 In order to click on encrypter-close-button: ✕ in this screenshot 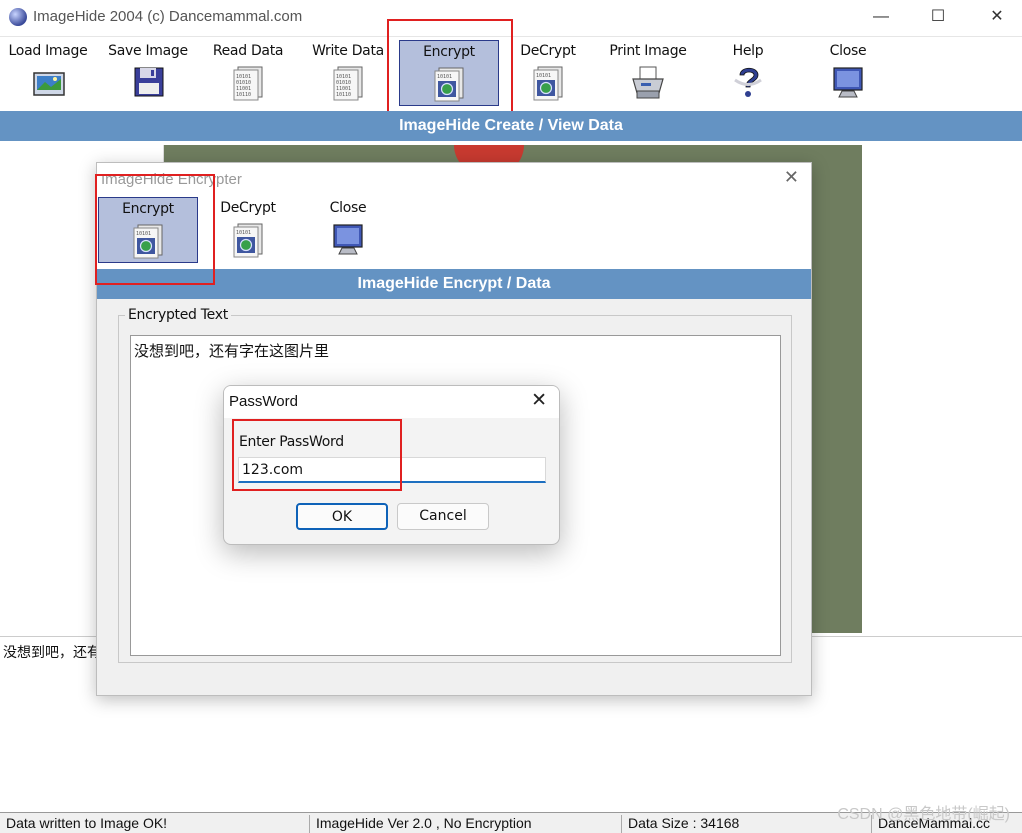, I will do `click(791, 177)`.